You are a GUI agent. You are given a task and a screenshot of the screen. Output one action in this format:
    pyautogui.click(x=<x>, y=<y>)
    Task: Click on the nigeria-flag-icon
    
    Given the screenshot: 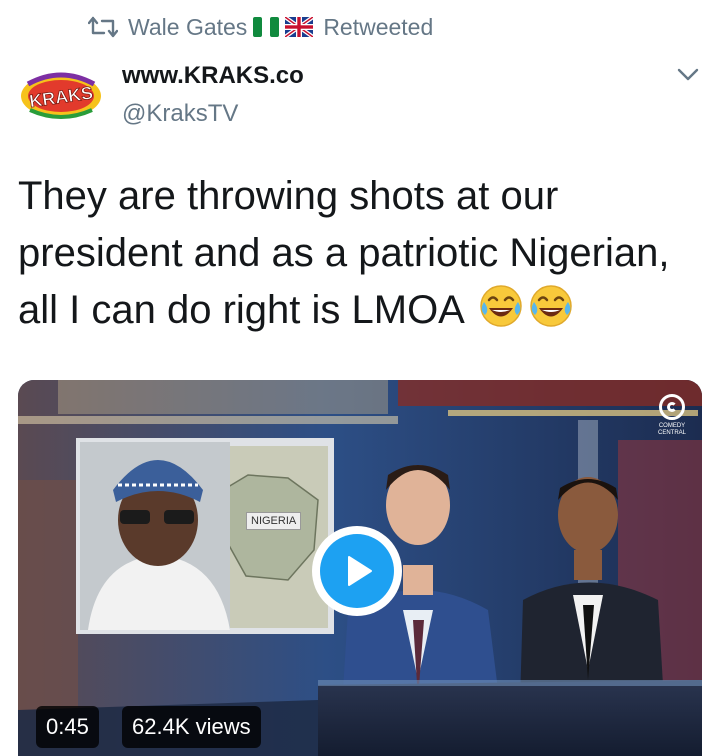 What is the action you would take?
    pyautogui.click(x=266, y=27)
    